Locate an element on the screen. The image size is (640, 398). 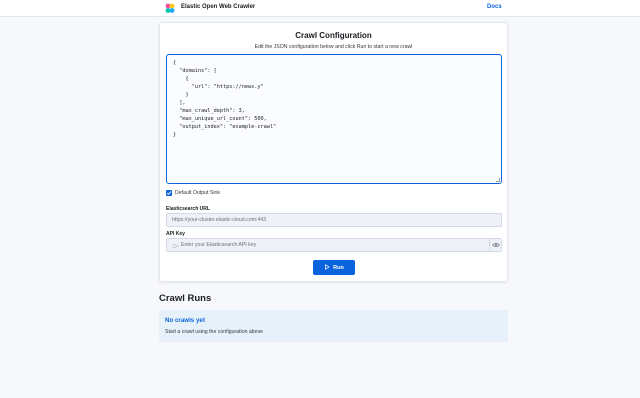
elastic-logo-icon is located at coordinates (170, 8).